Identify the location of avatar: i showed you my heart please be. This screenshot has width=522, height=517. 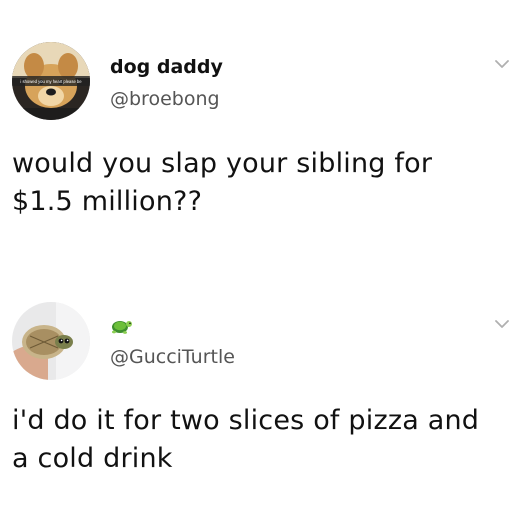
(51, 81).